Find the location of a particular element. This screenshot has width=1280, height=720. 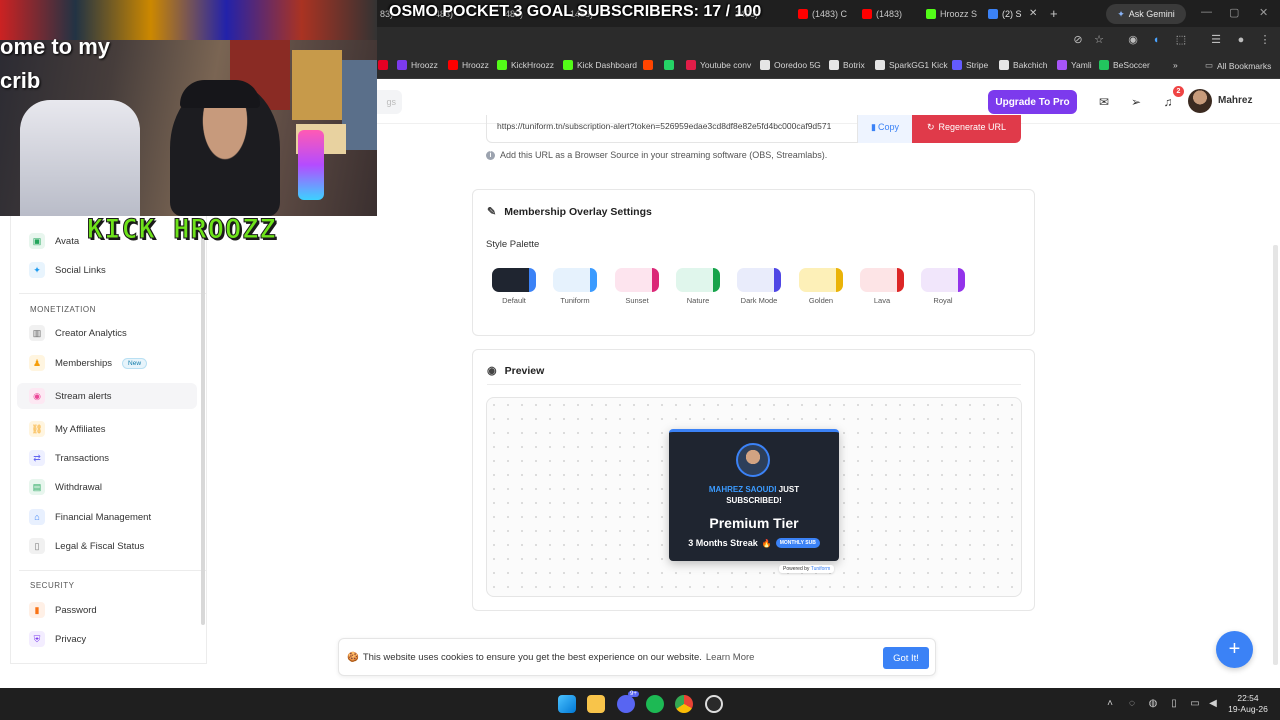

sidebar-scrollbar is located at coordinates (203, 430).